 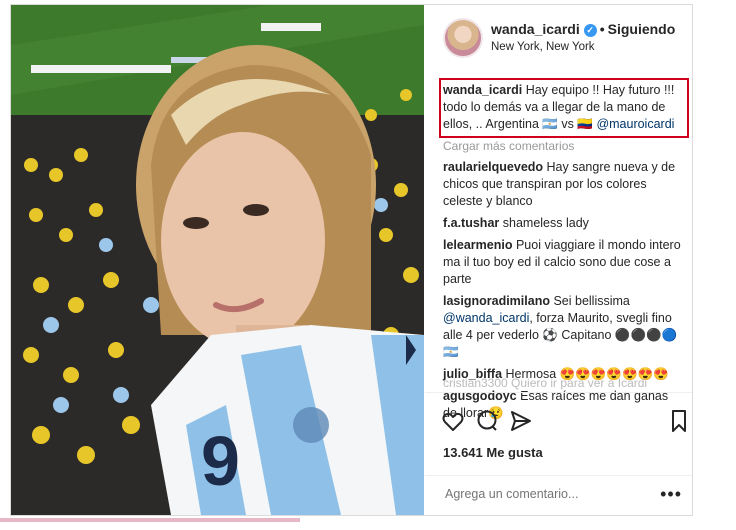 What do you see at coordinates (508, 146) in the screenshot?
I see `load-more-comments: Cargar más comentarios` at bounding box center [508, 146].